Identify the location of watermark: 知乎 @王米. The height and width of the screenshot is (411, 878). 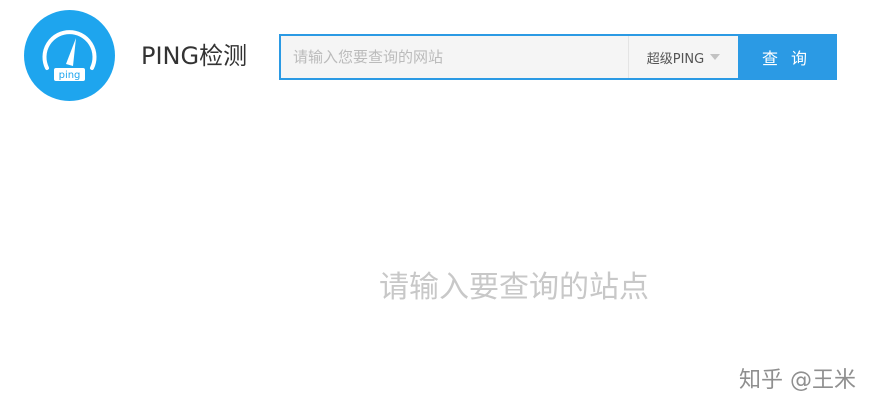
(797, 380).